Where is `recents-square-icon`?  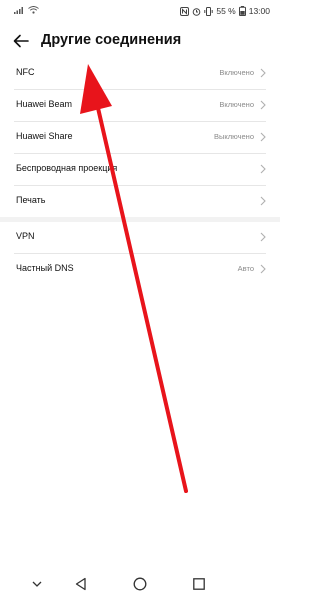
recents-square-icon is located at coordinates (199, 584).